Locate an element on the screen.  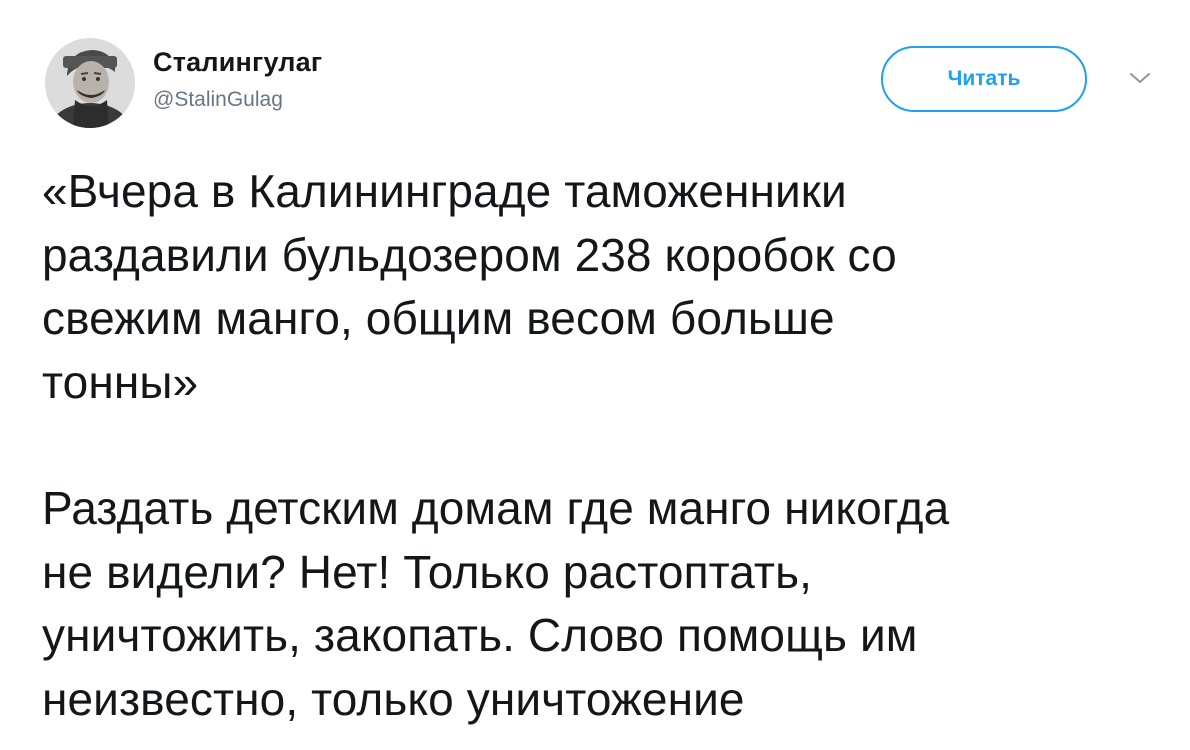
display-name: Сталингулаг is located at coordinates (237, 62).